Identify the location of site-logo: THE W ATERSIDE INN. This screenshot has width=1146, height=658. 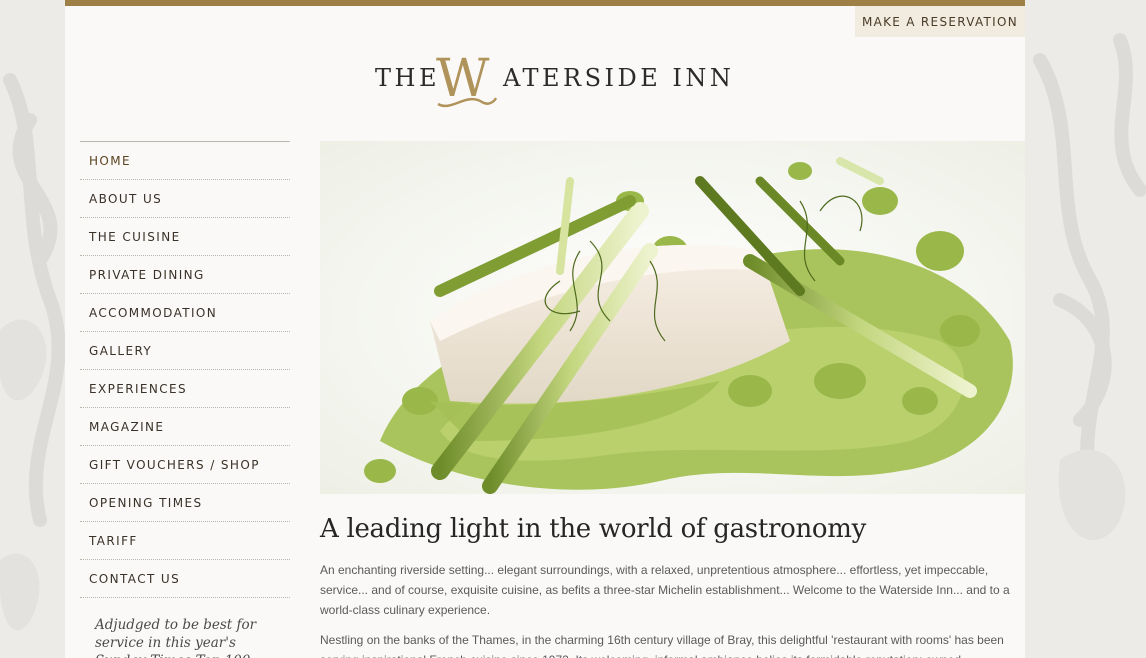
(553, 83).